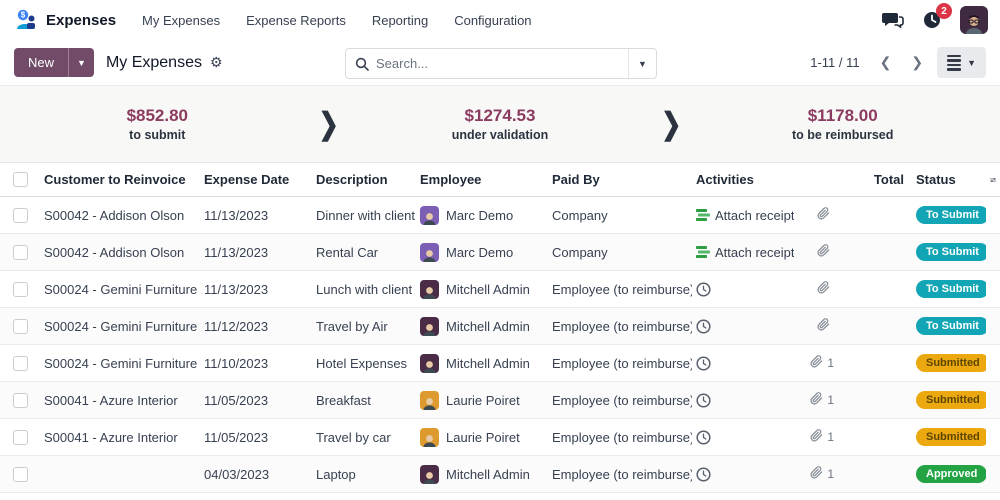 The height and width of the screenshot is (500, 1000). What do you see at coordinates (961, 62) in the screenshot?
I see `view-switcher-button: ▼` at bounding box center [961, 62].